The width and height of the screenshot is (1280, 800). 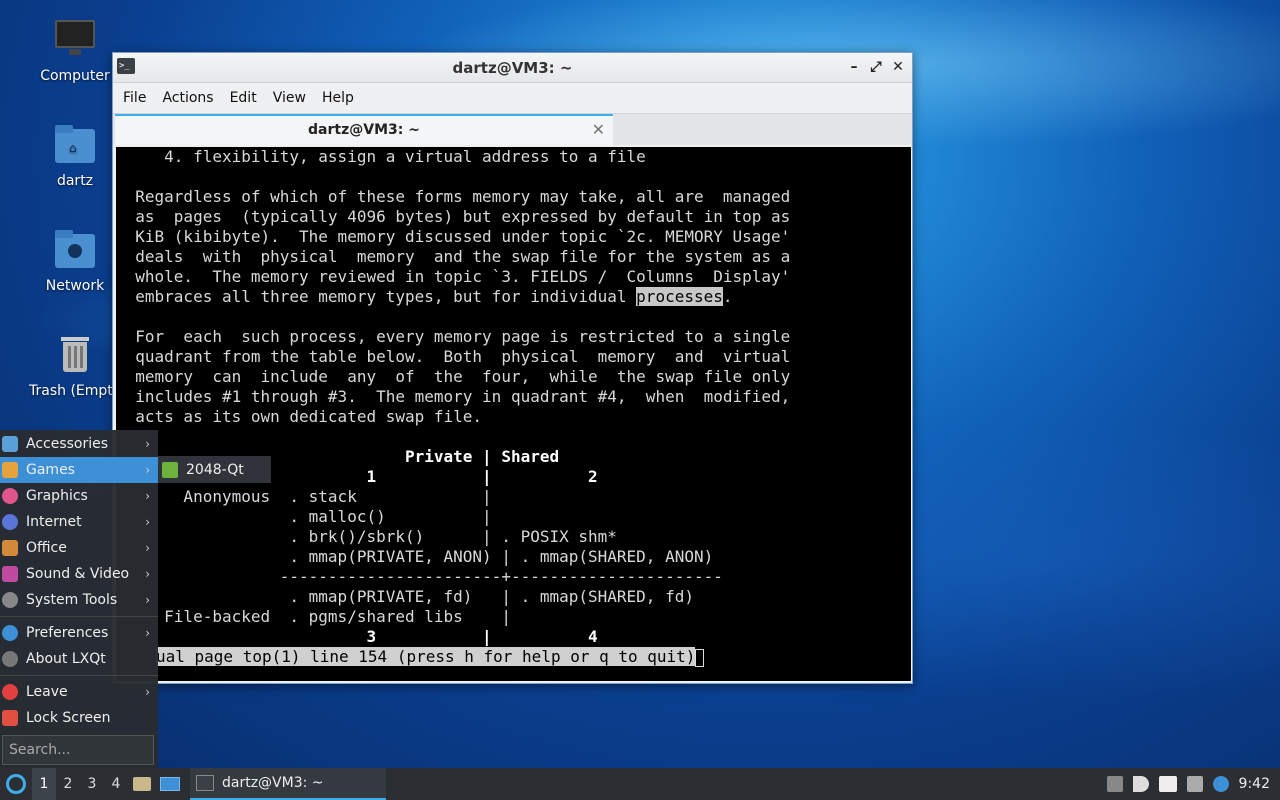 What do you see at coordinates (10, 574) in the screenshot?
I see `sound-video-icon` at bounding box center [10, 574].